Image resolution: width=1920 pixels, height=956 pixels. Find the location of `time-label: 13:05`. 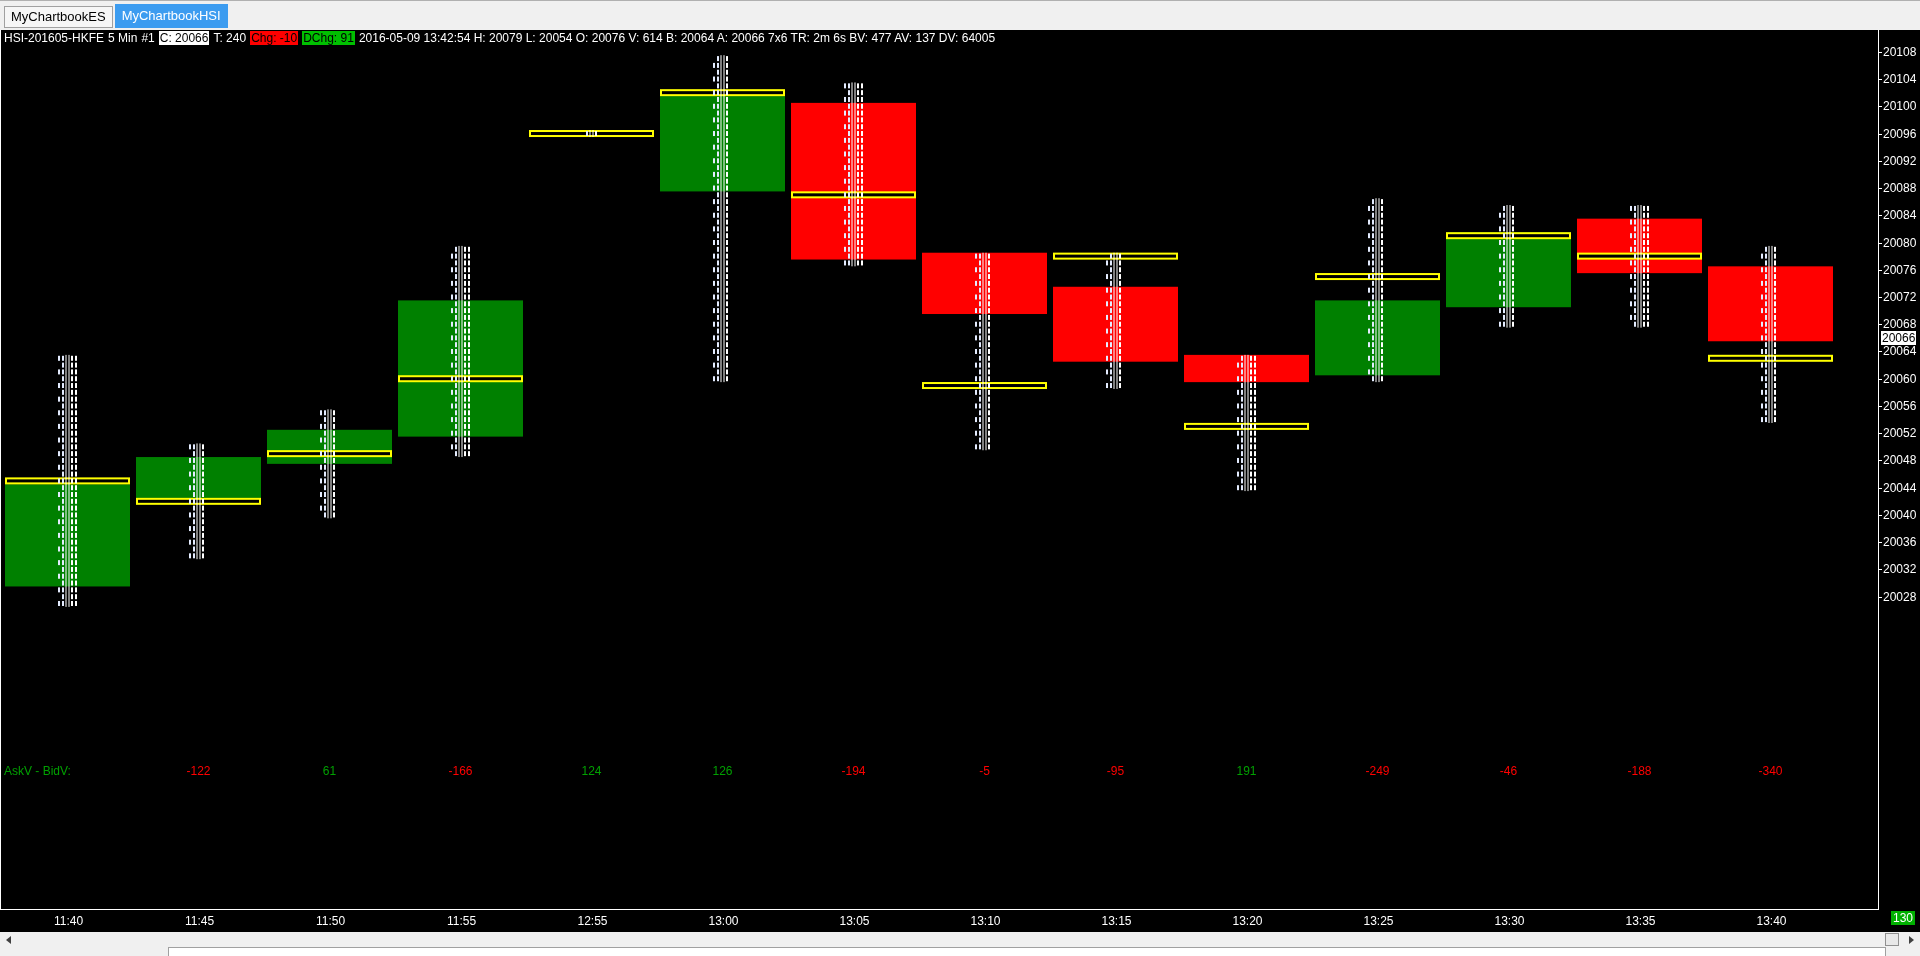

time-label: 13:05 is located at coordinates (854, 921).